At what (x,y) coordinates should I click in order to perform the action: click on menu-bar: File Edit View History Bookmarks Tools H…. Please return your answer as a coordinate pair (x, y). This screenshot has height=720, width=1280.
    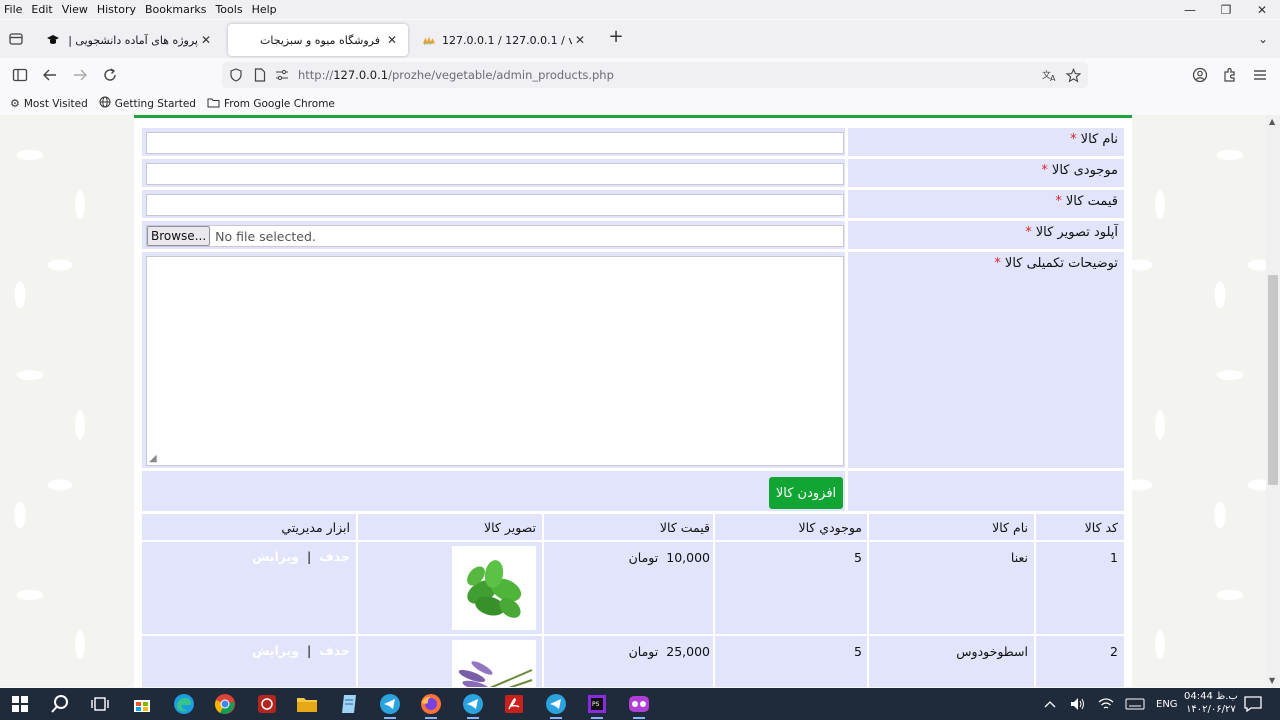
    Looking at the image, I should click on (640, 9).